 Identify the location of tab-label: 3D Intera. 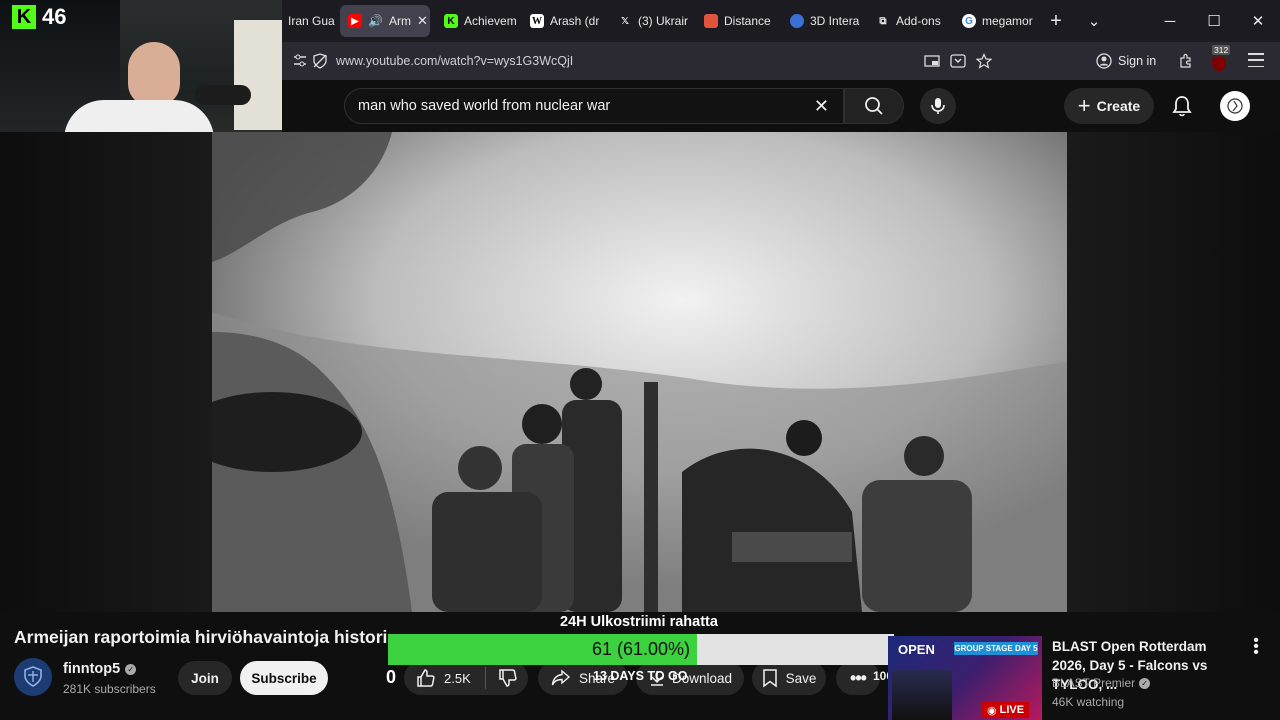
(835, 21).